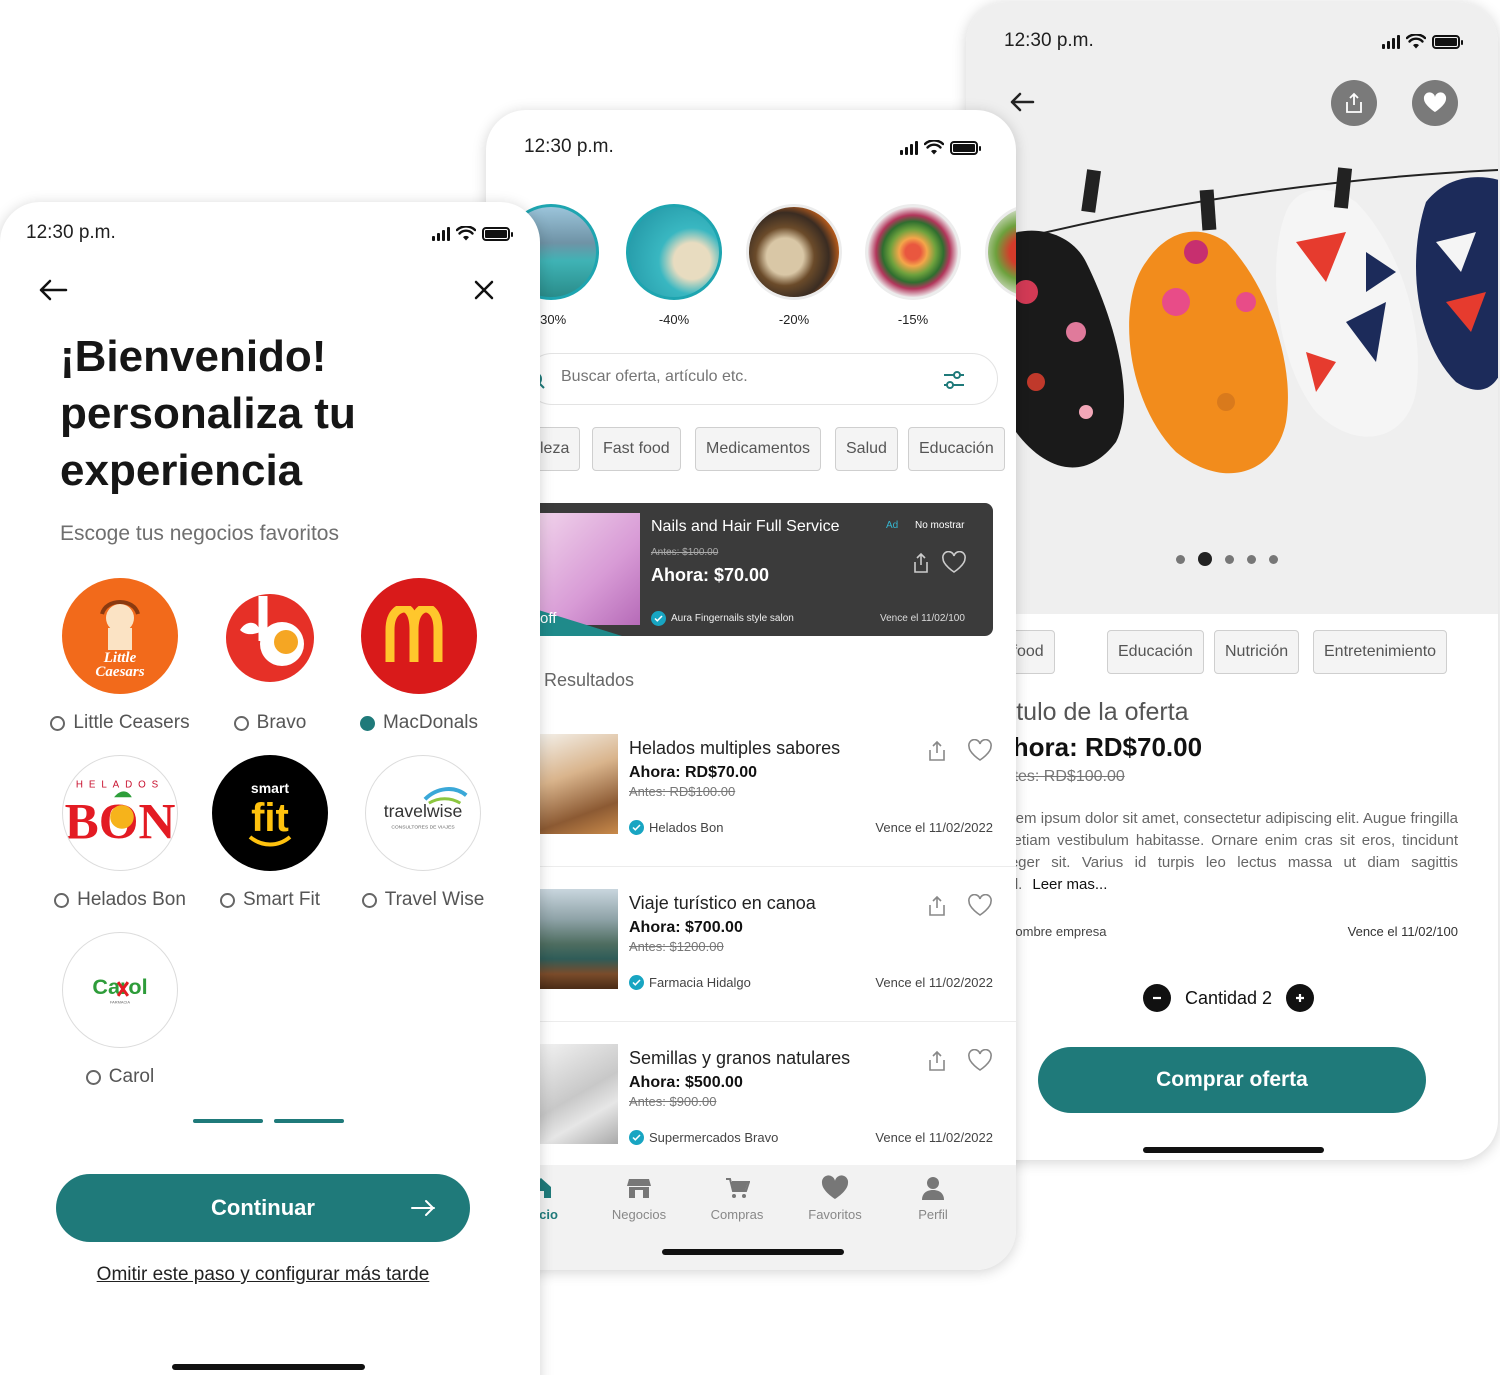 This screenshot has height=1375, width=1500. What do you see at coordinates (866, 449) in the screenshot?
I see `category-chip: Salud` at bounding box center [866, 449].